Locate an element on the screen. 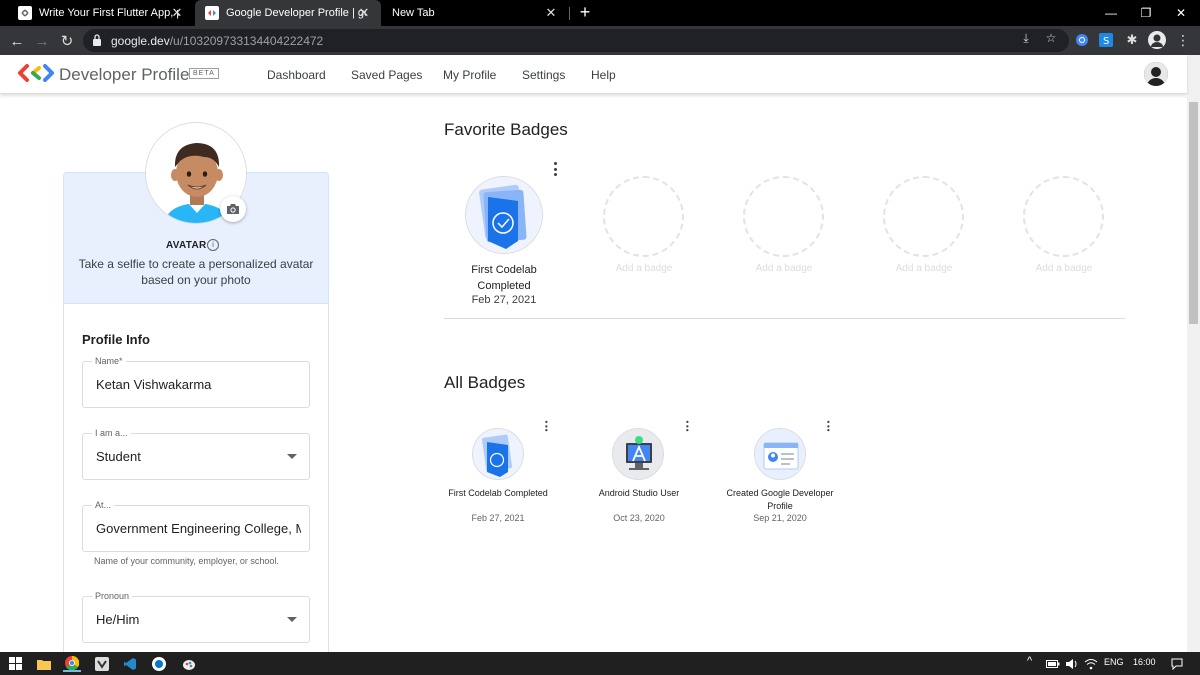 The width and height of the screenshot is (1200, 675). volume-icon is located at coordinates (1072, 663).